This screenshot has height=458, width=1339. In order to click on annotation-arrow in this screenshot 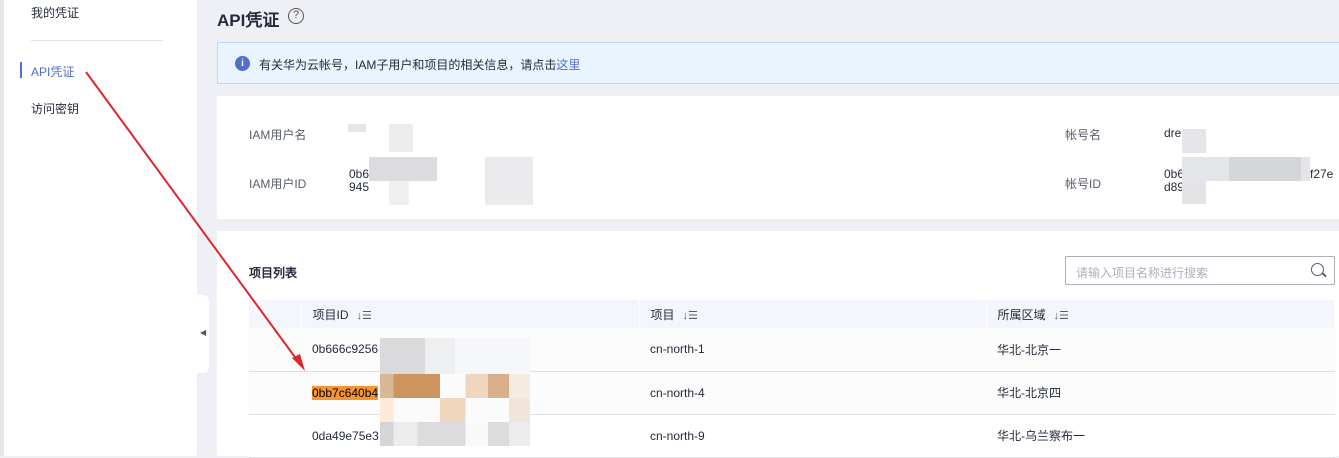, I will do `click(195, 221)`.